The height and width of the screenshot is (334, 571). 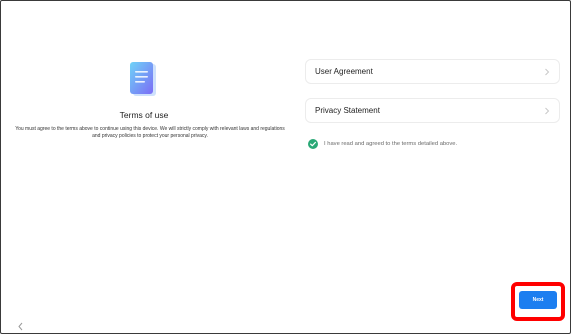 I want to click on privacy-statement-item: Privacy Statement, so click(x=432, y=110).